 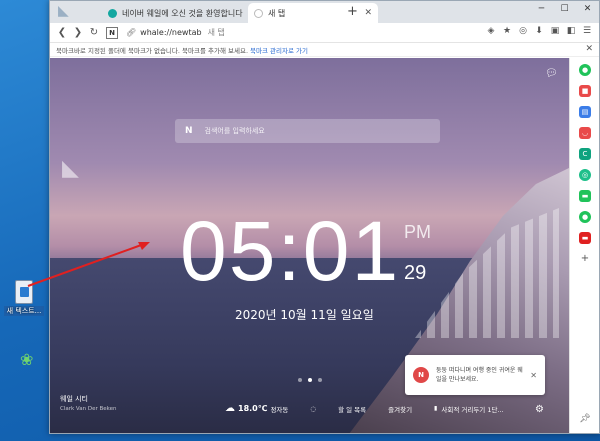 I want to click on extensions-icon: ◧, so click(x=571, y=31).